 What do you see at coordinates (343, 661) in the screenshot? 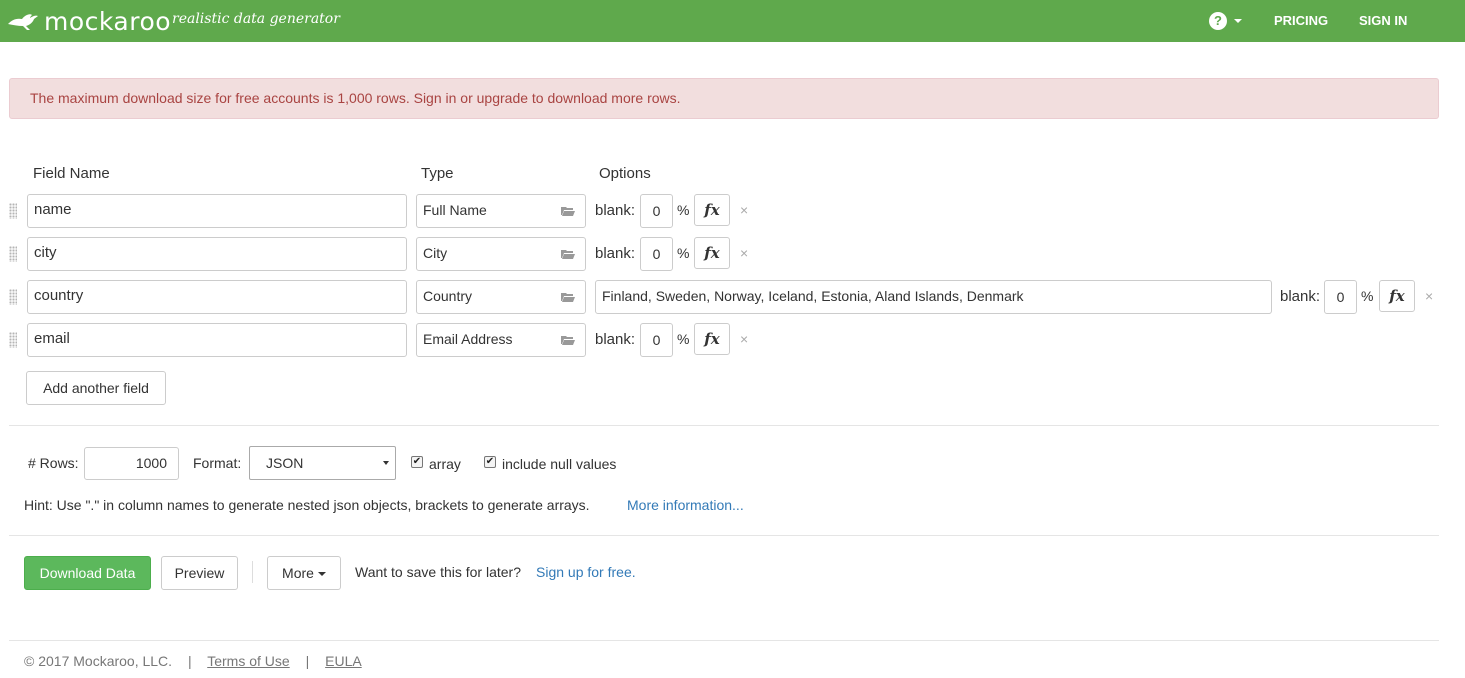
I see `eula-link: EULA` at bounding box center [343, 661].